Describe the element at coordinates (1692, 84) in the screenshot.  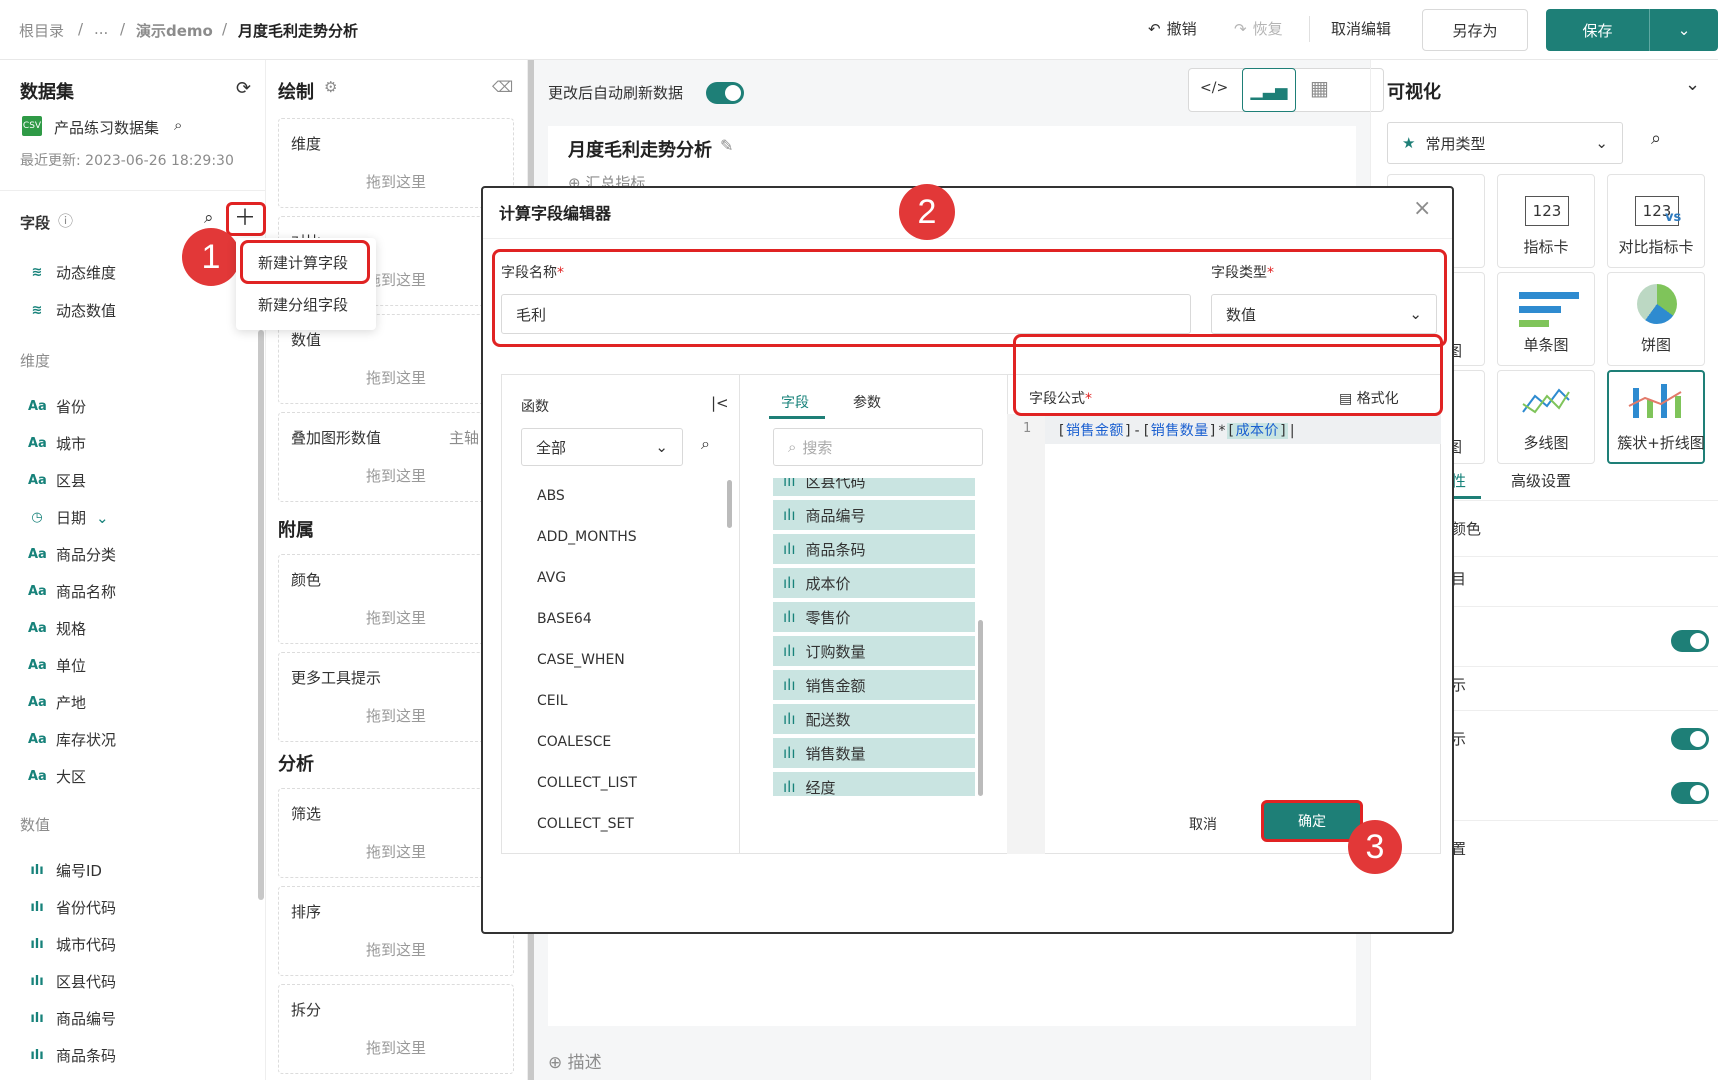
I see `collapse-icon: ⌄` at that location.